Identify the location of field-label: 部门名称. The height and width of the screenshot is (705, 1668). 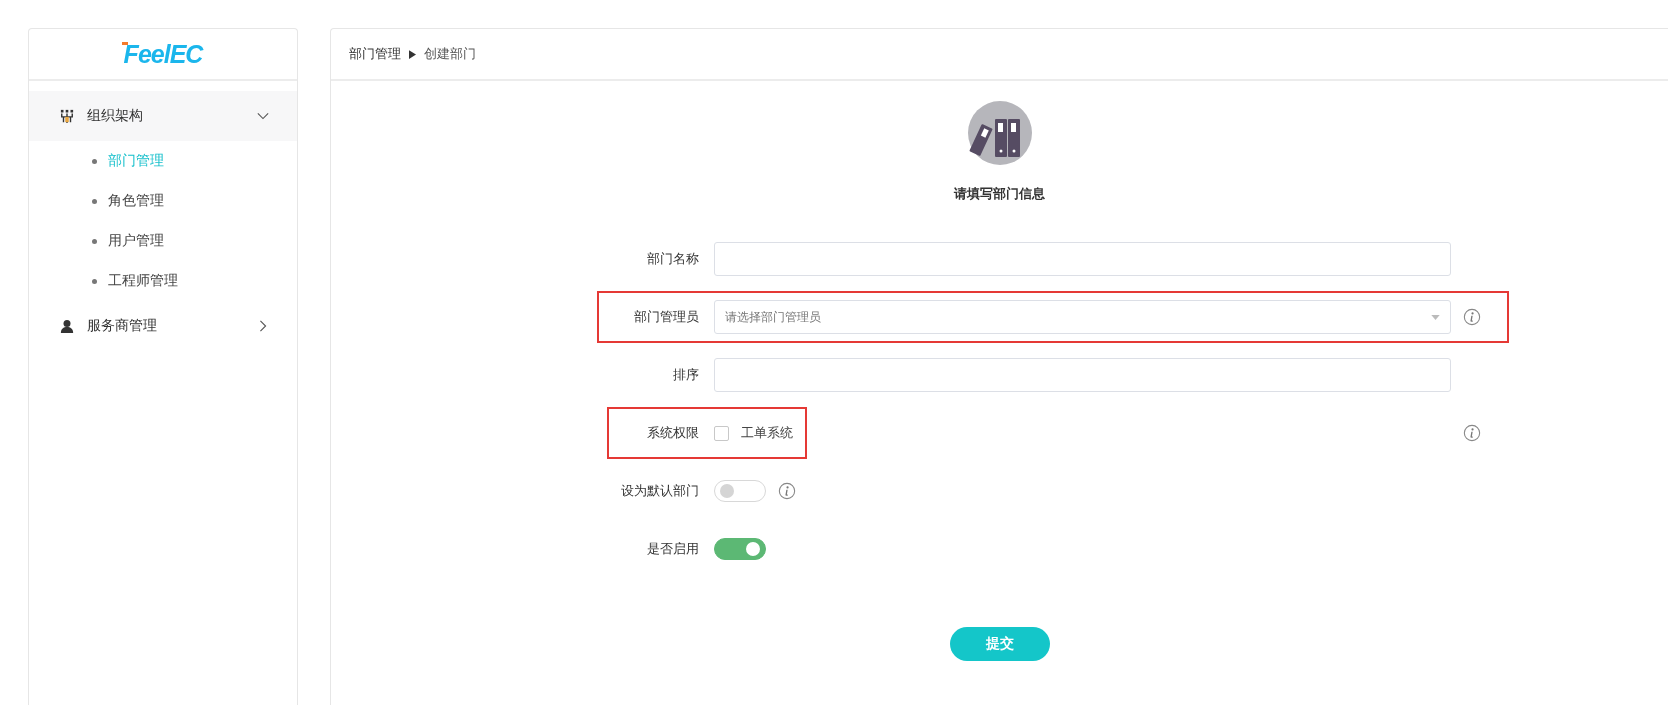
(672, 259).